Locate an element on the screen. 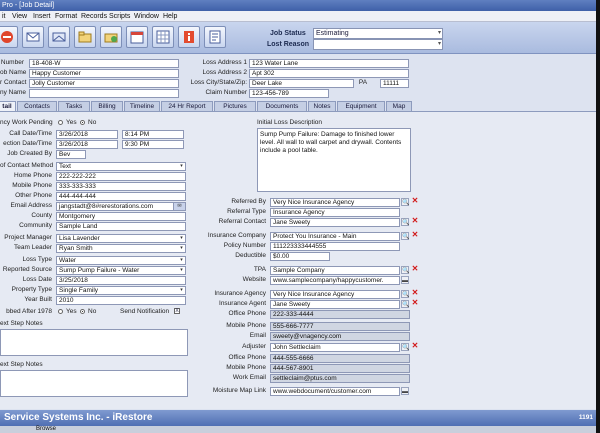 The height and width of the screenshot is (433, 600). referral-contact-field: Jane Sweety is located at coordinates (335, 222).